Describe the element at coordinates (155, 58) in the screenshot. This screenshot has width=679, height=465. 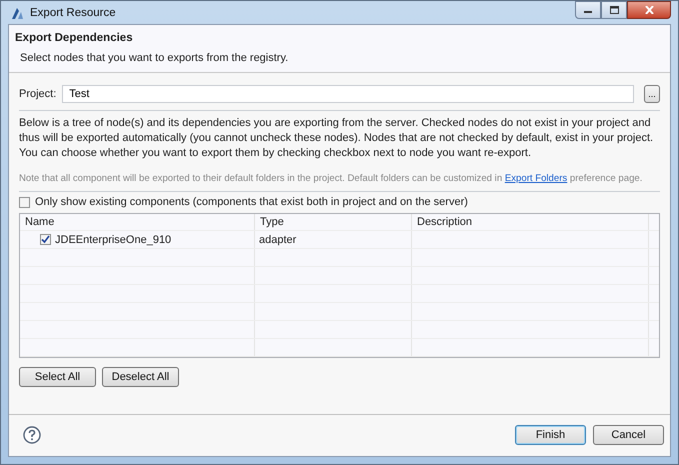
I see `page-subtitle: Select nodes that you want to exports from the registry.` at that location.